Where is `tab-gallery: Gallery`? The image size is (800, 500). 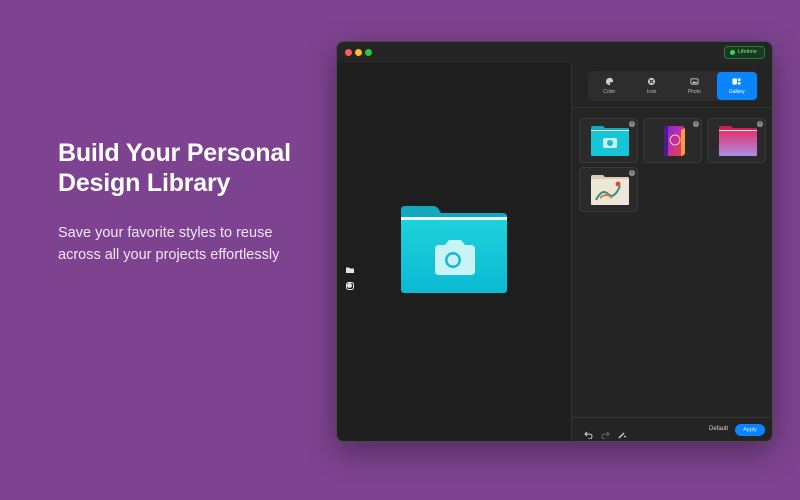 tab-gallery: Gallery is located at coordinates (736, 86).